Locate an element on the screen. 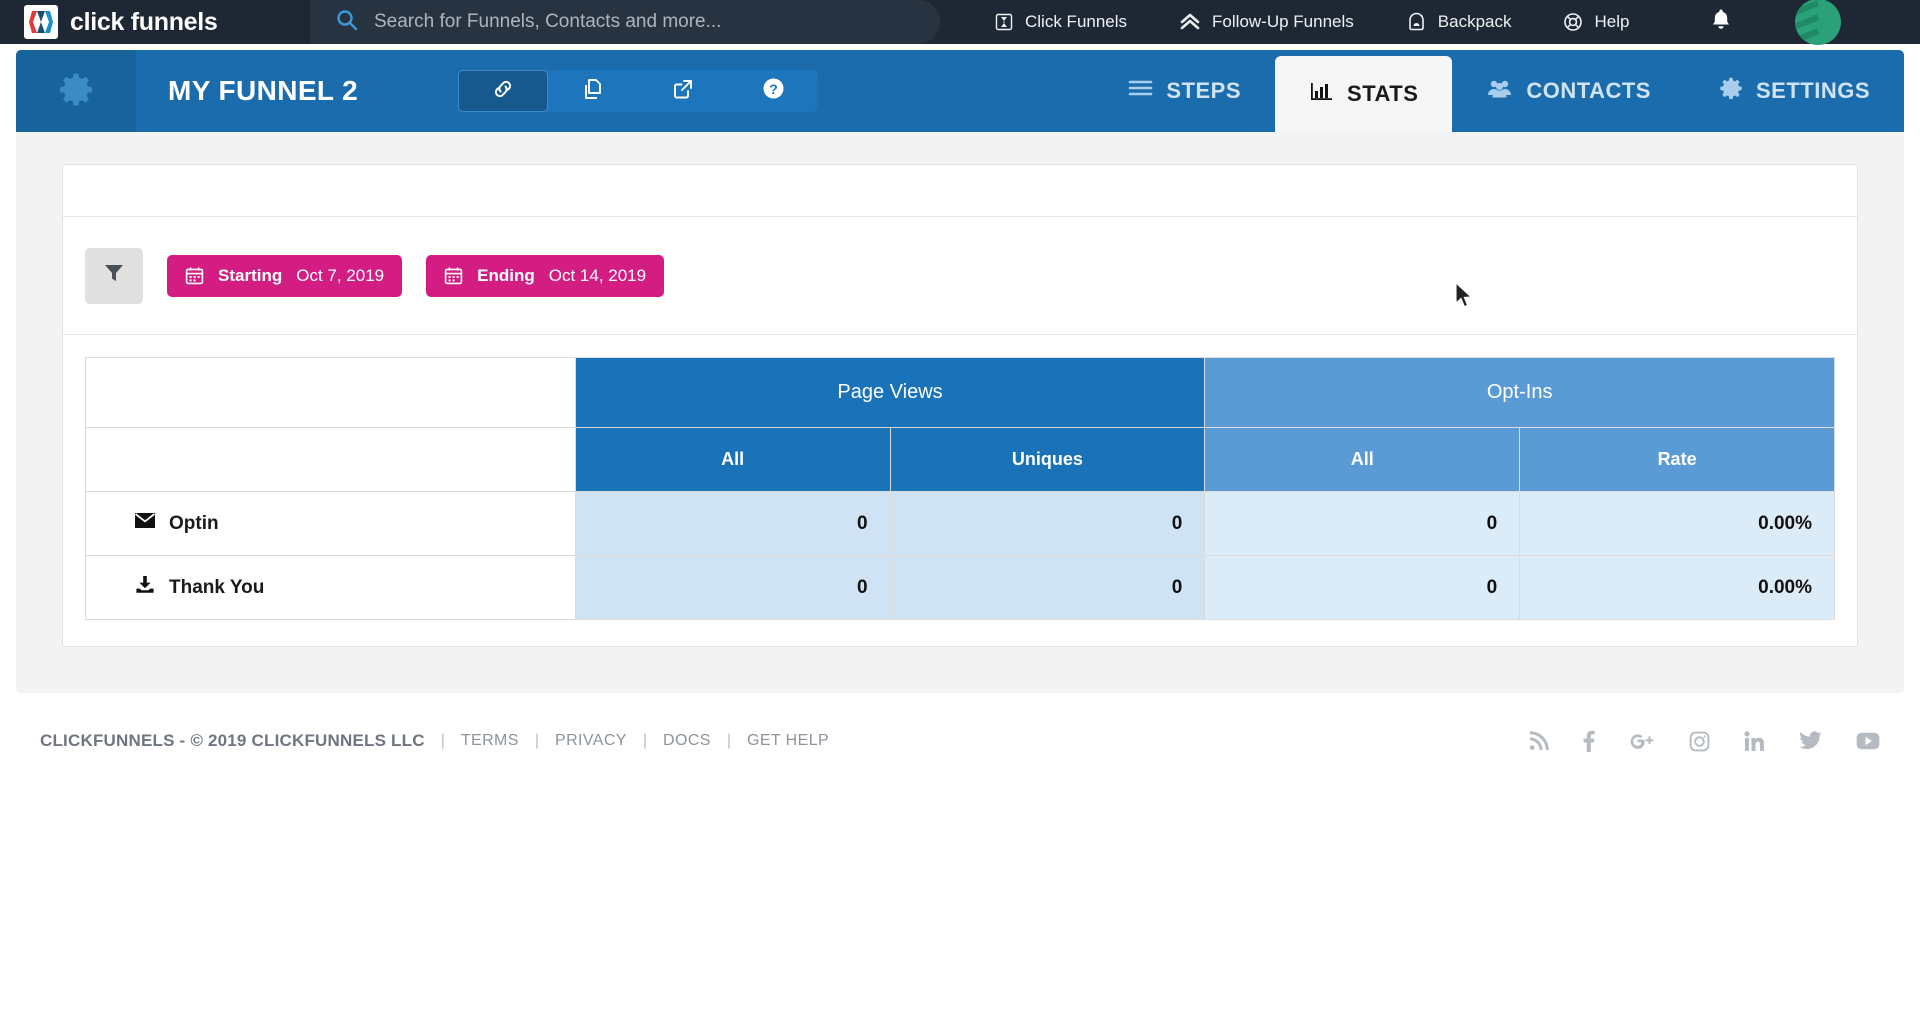 This screenshot has height=1032, width=1920. search-bar is located at coordinates (625, 22).